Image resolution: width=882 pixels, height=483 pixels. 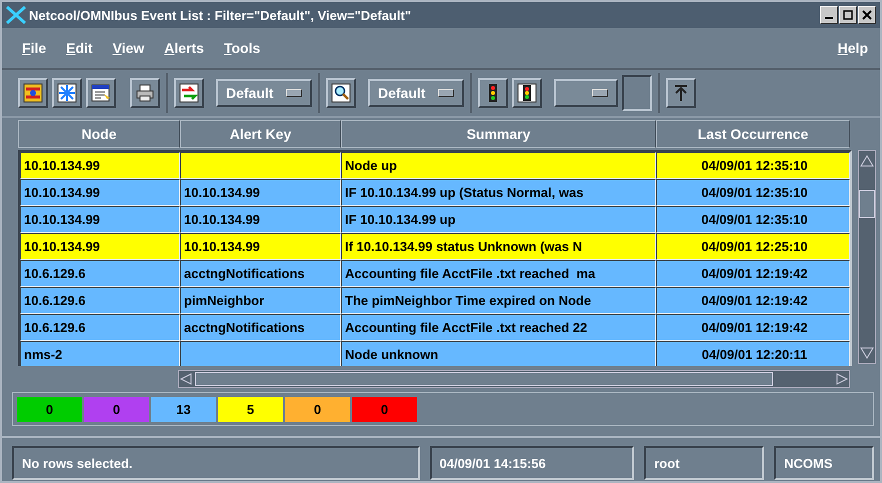 I want to click on vertical-scrollbar, so click(x=867, y=257).